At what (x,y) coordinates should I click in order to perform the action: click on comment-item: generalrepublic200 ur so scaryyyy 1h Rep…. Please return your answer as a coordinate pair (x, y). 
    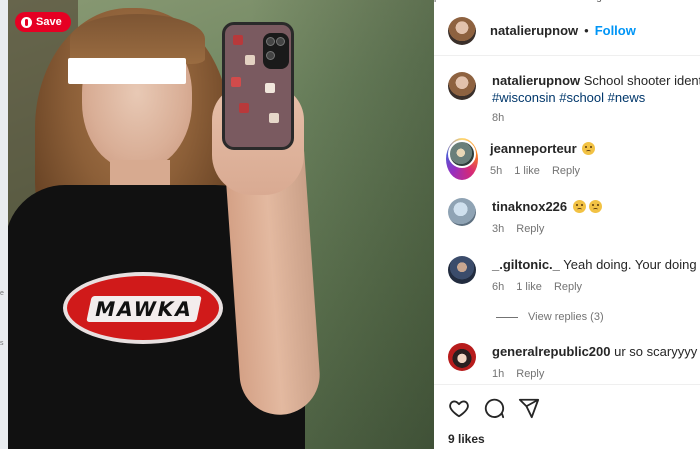
    Looking at the image, I should click on (574, 363).